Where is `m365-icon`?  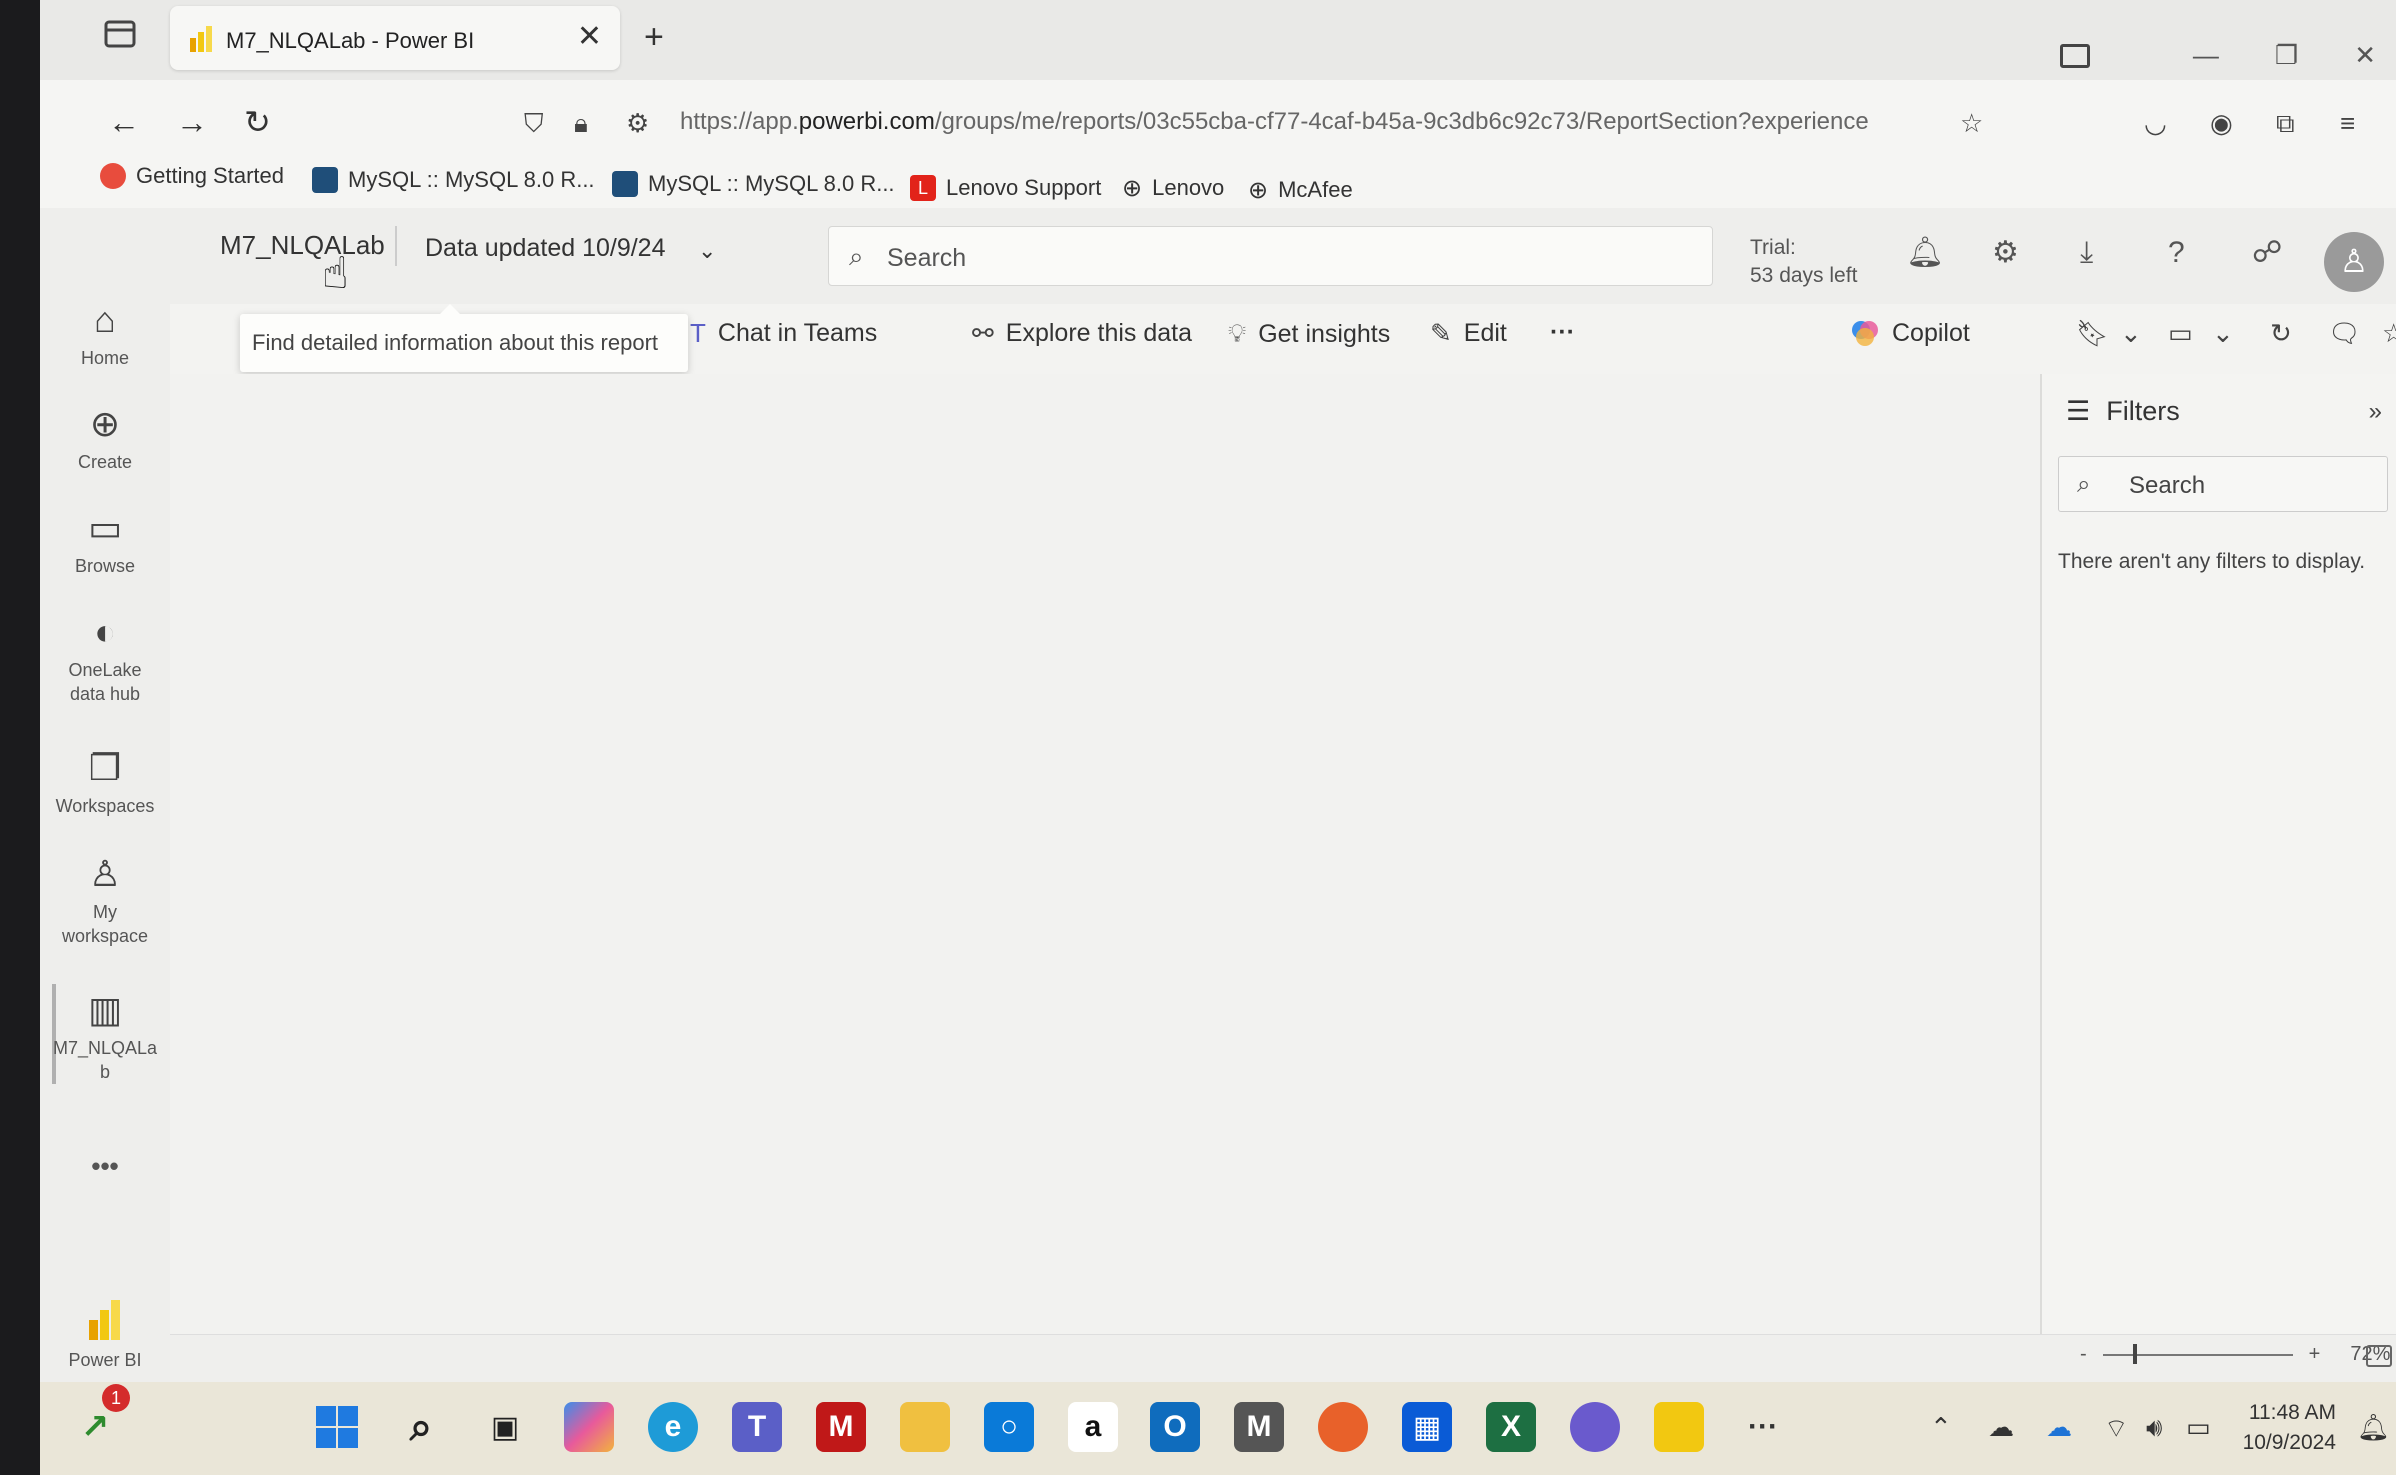 m365-icon is located at coordinates (1595, 1427).